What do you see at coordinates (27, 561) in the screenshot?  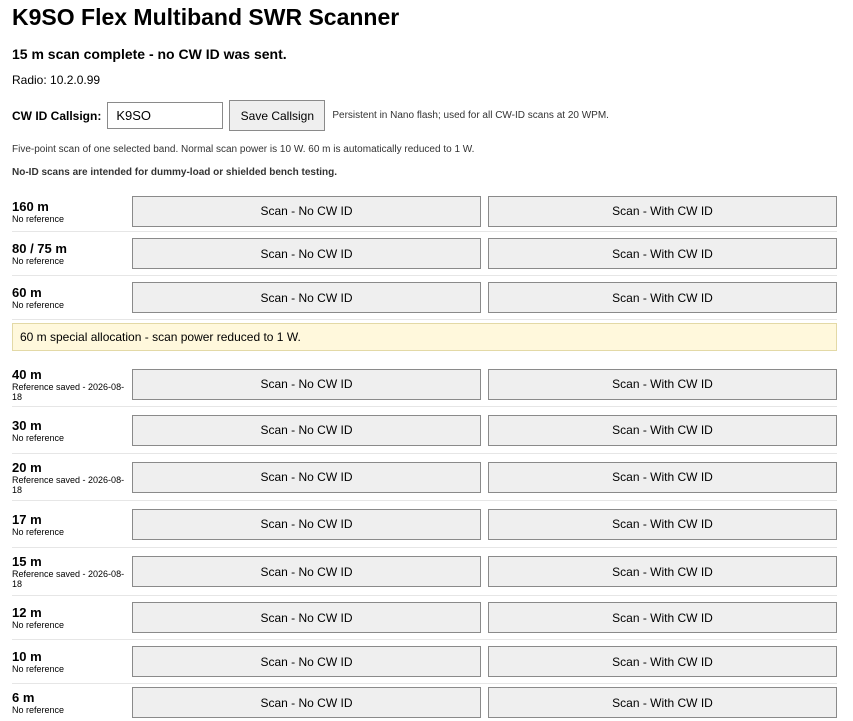 I see `band-name: 15 m` at bounding box center [27, 561].